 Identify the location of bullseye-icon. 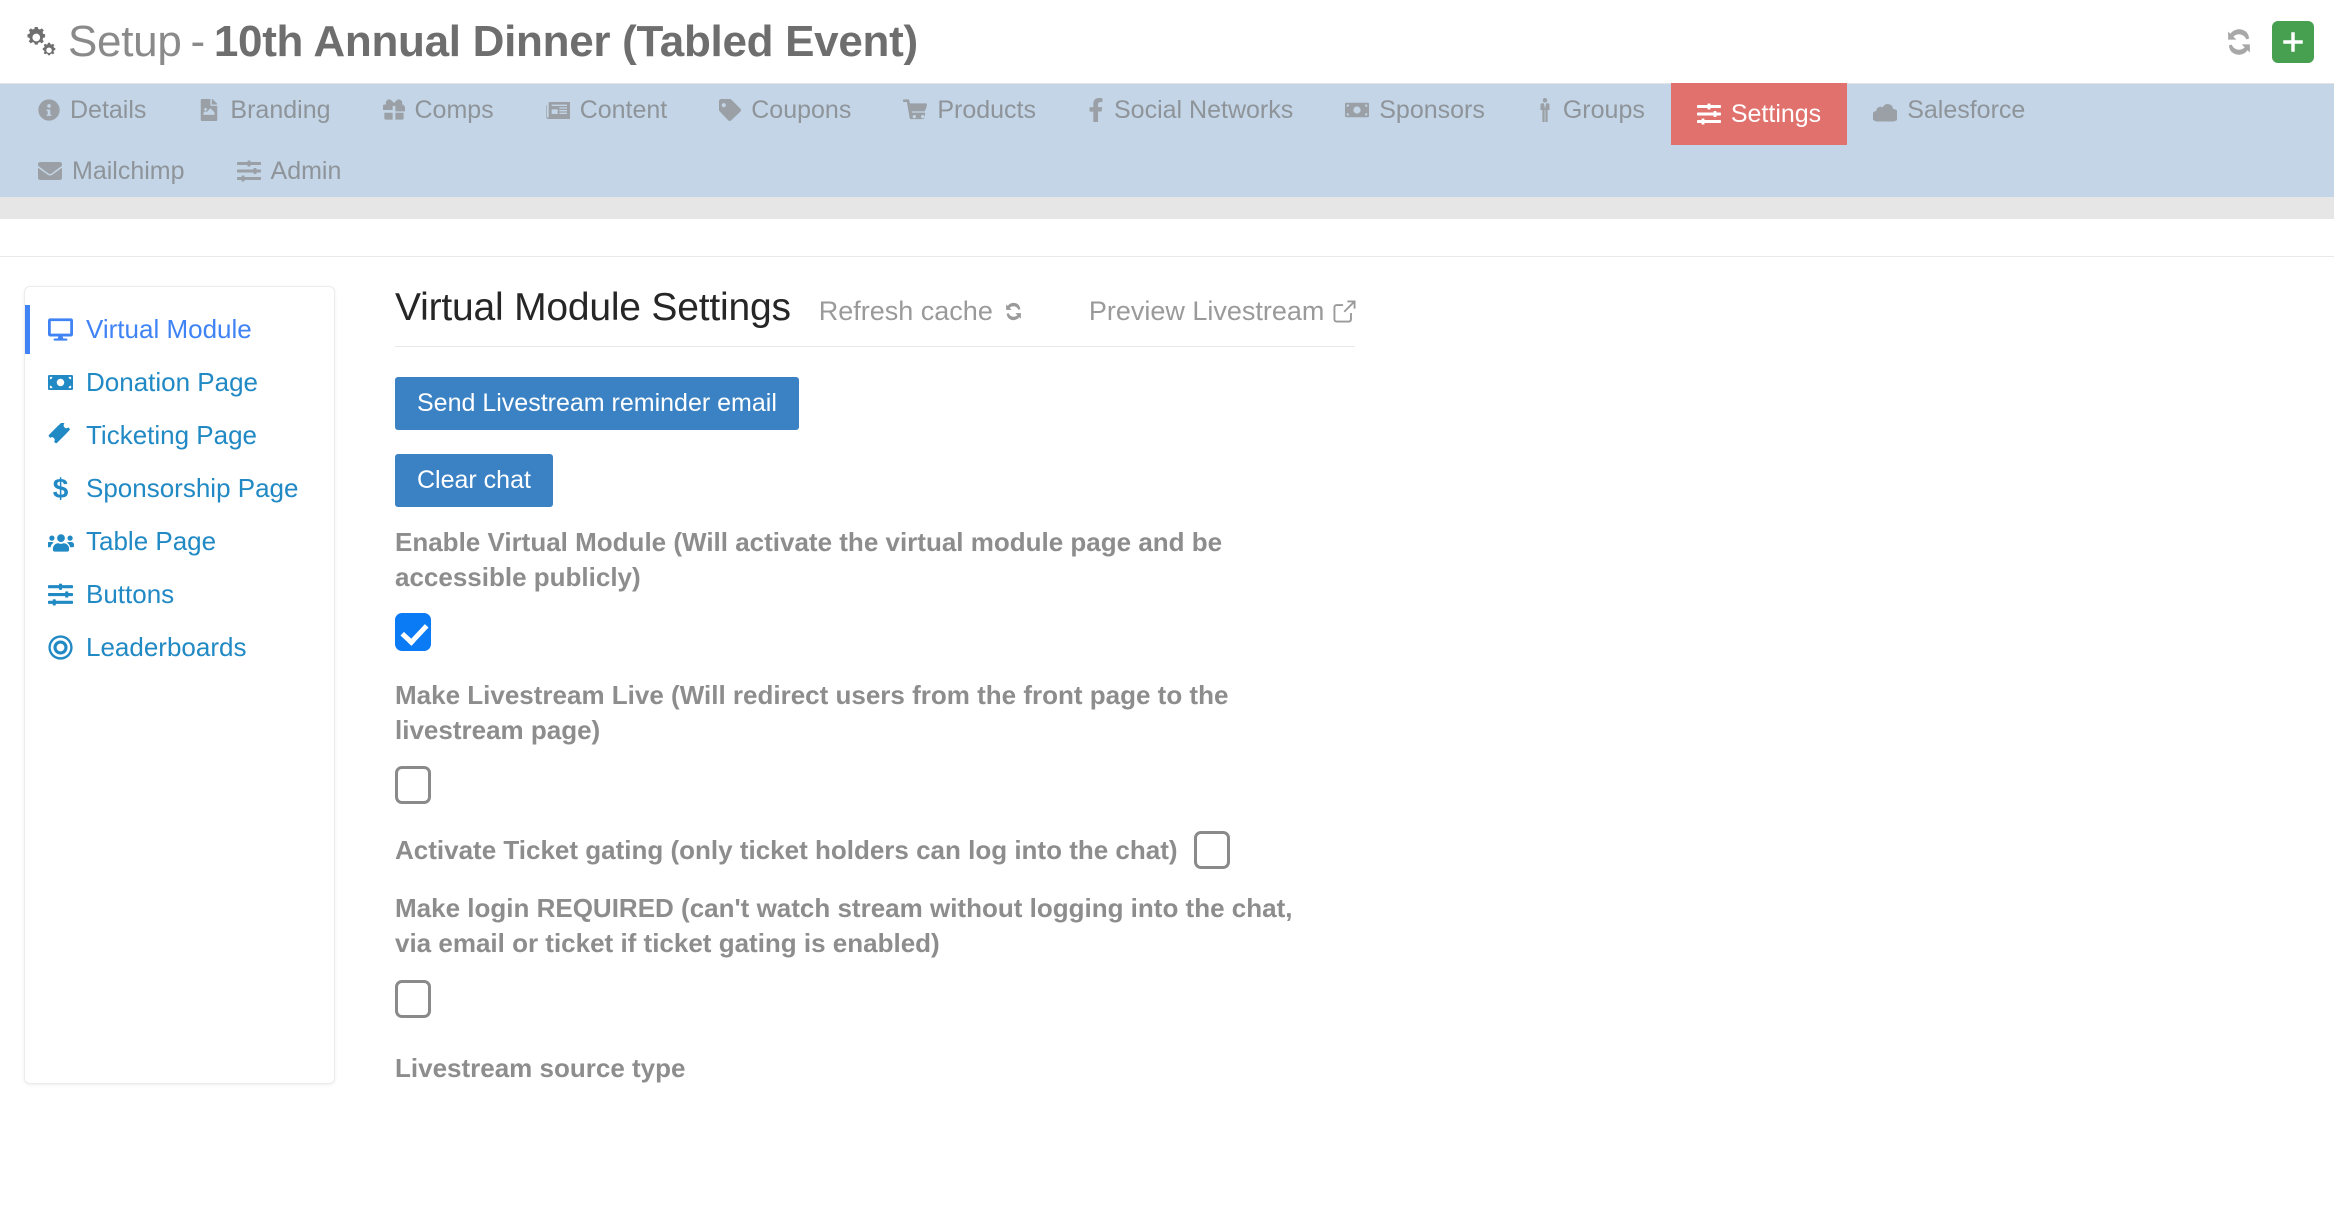
(60, 647).